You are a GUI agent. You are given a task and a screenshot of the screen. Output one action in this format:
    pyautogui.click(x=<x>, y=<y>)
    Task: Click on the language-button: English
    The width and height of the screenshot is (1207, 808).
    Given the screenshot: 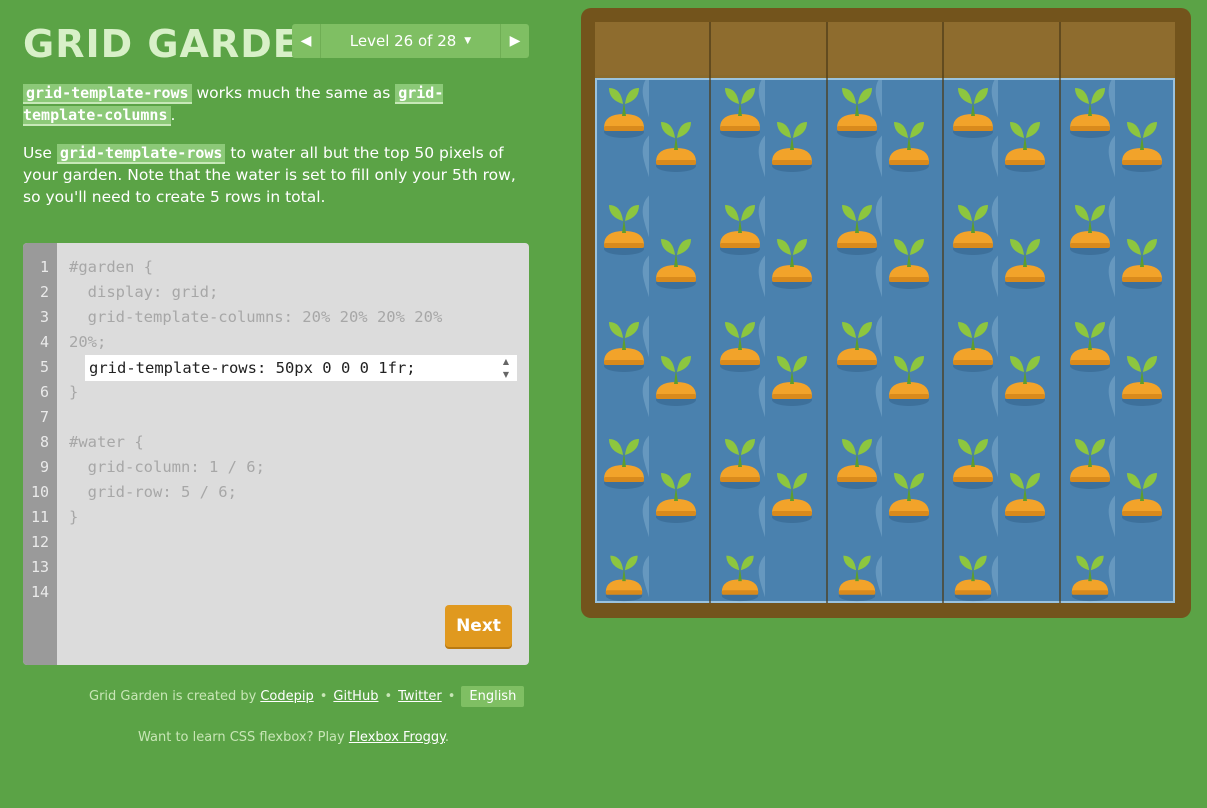 What is the action you would take?
    pyautogui.click(x=493, y=696)
    